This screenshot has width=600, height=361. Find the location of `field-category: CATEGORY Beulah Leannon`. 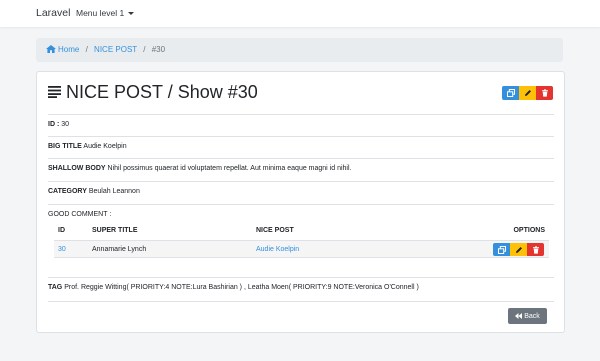

field-category: CATEGORY Beulah Leannon is located at coordinates (301, 192).